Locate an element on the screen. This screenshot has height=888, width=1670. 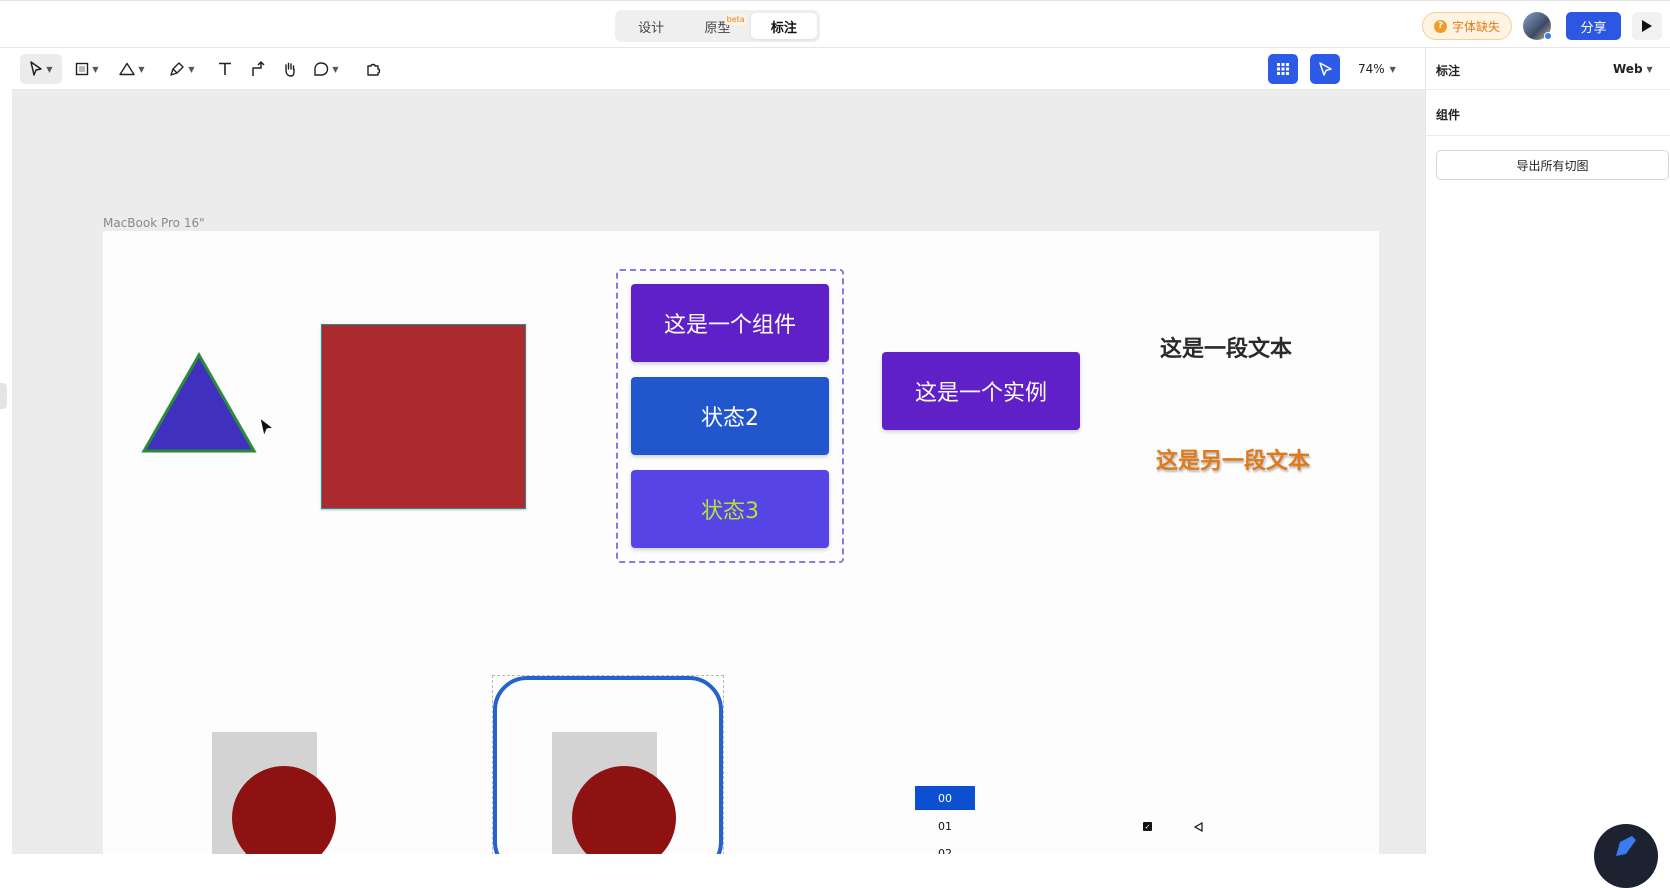
platform-dropdown: Web ▼ is located at coordinates (1633, 69).